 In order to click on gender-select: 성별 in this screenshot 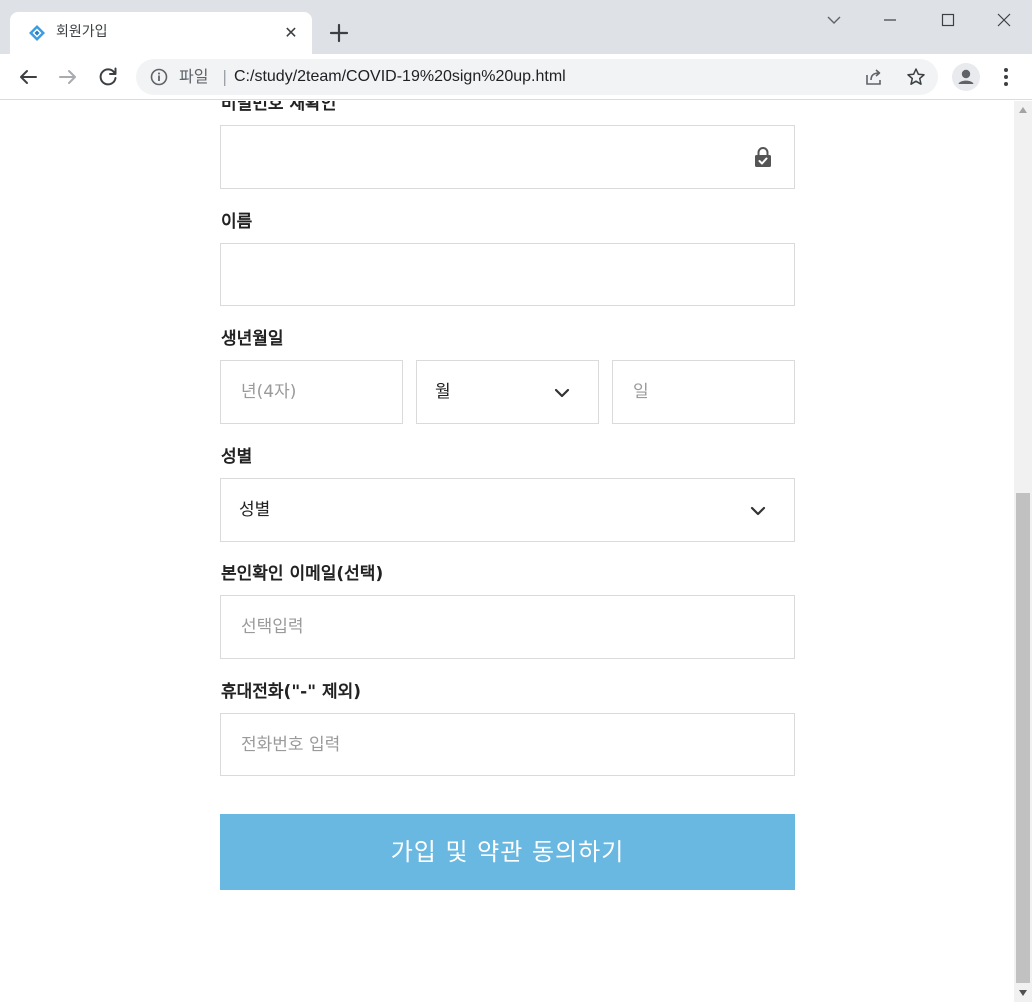, I will do `click(507, 510)`.